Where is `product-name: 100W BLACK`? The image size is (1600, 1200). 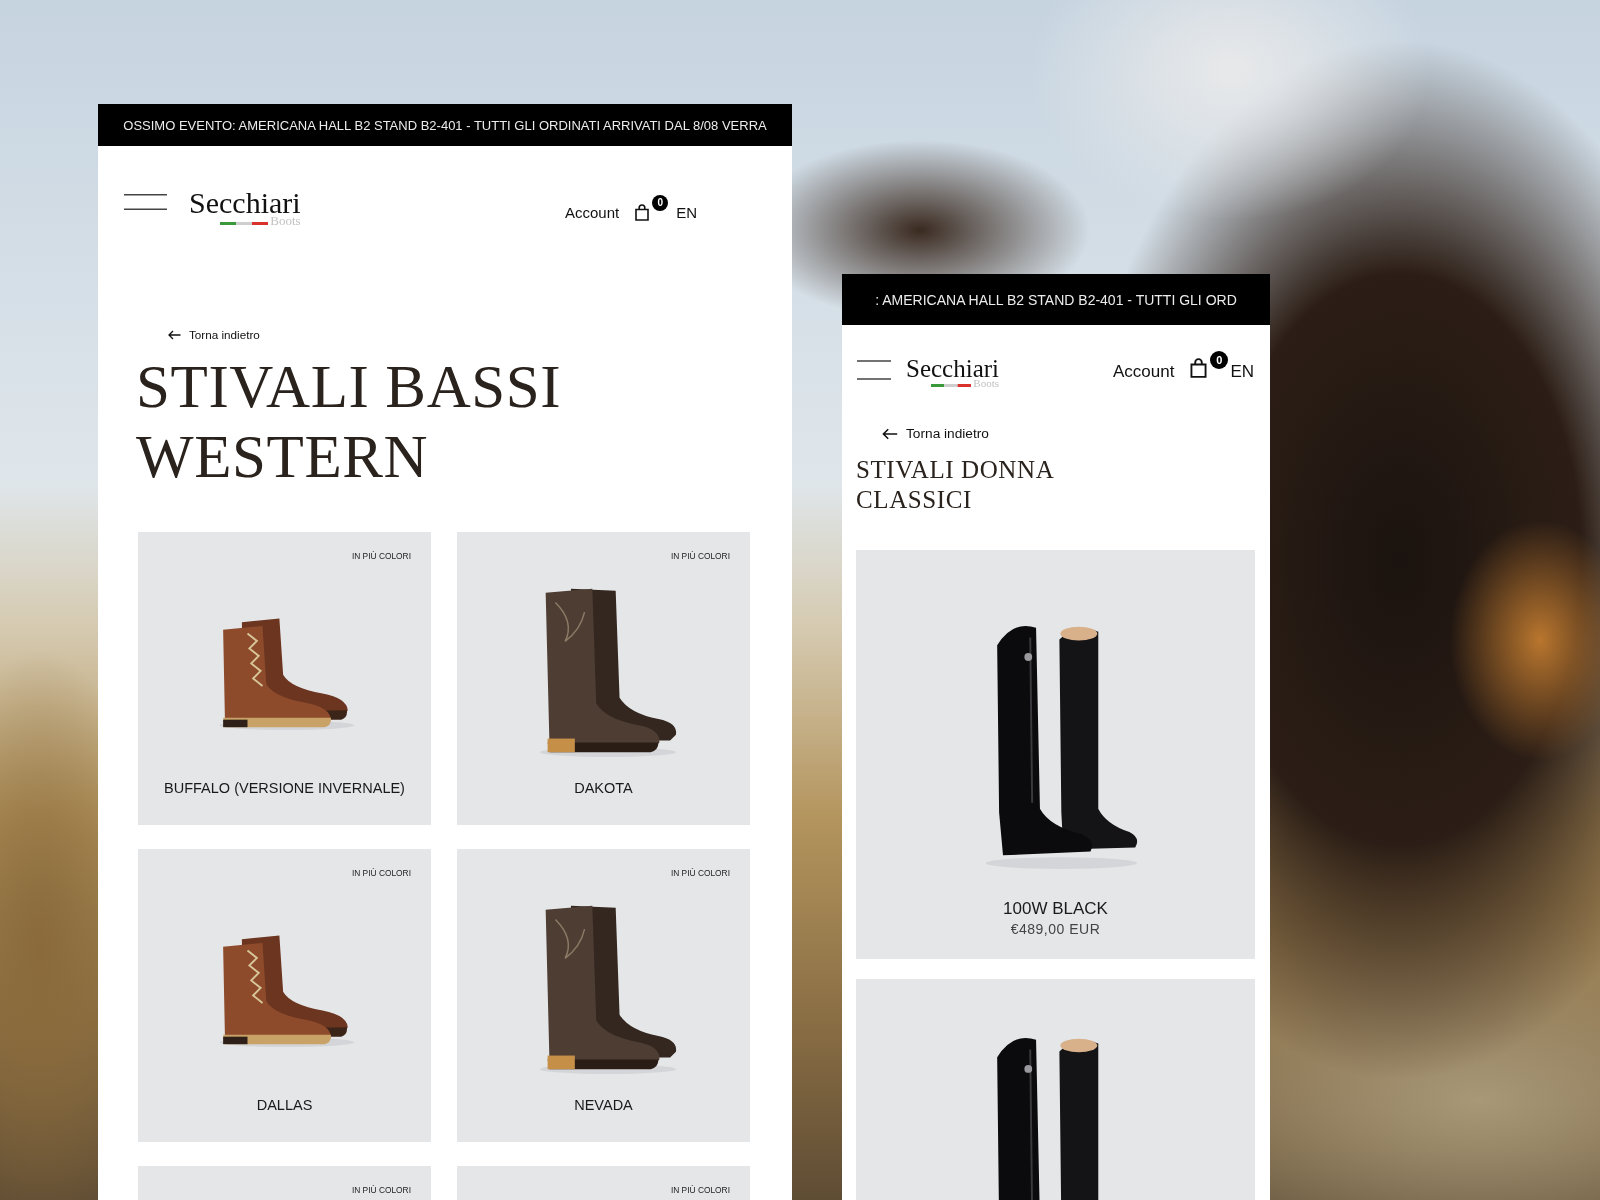 product-name: 100W BLACK is located at coordinates (1055, 909).